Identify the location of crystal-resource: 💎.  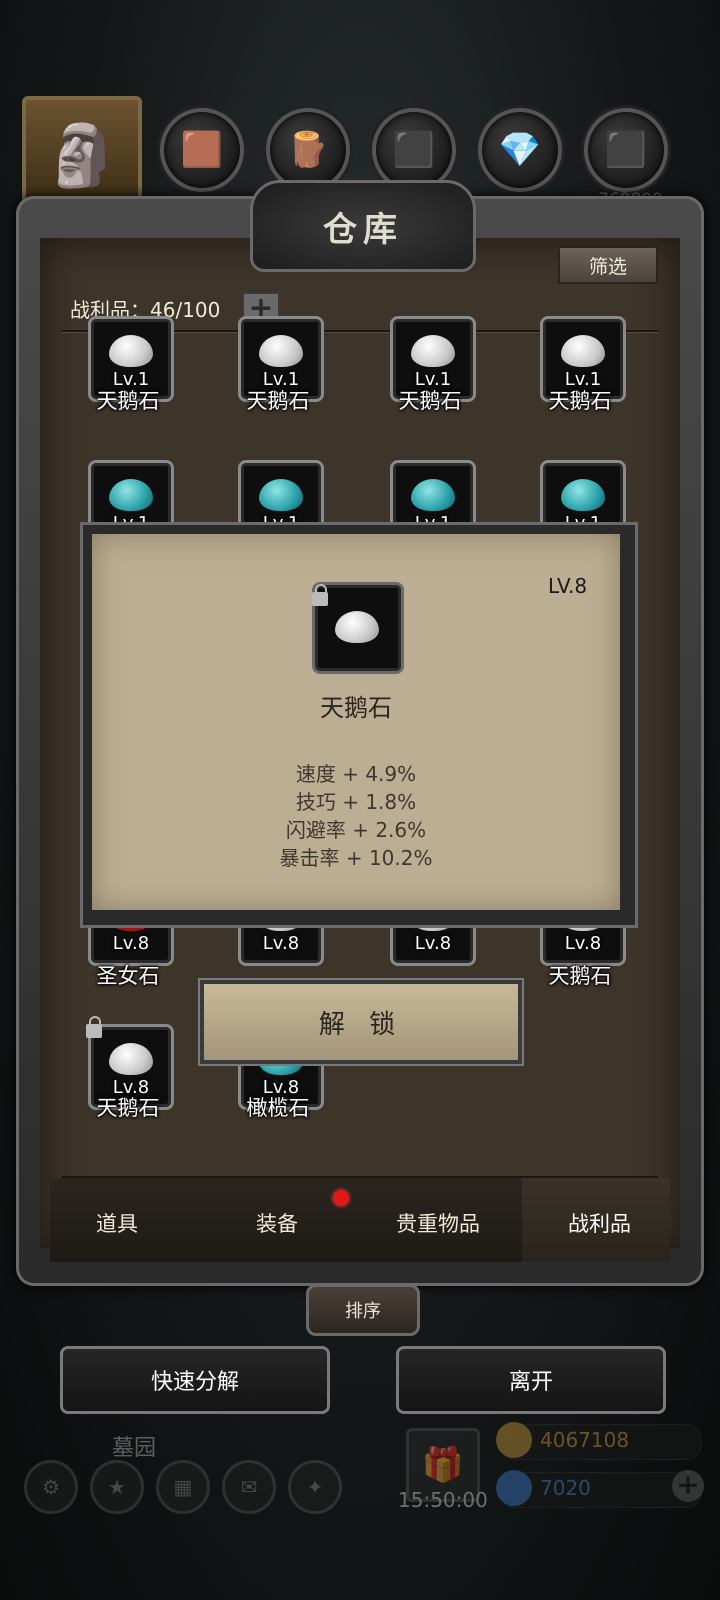
(520, 150).